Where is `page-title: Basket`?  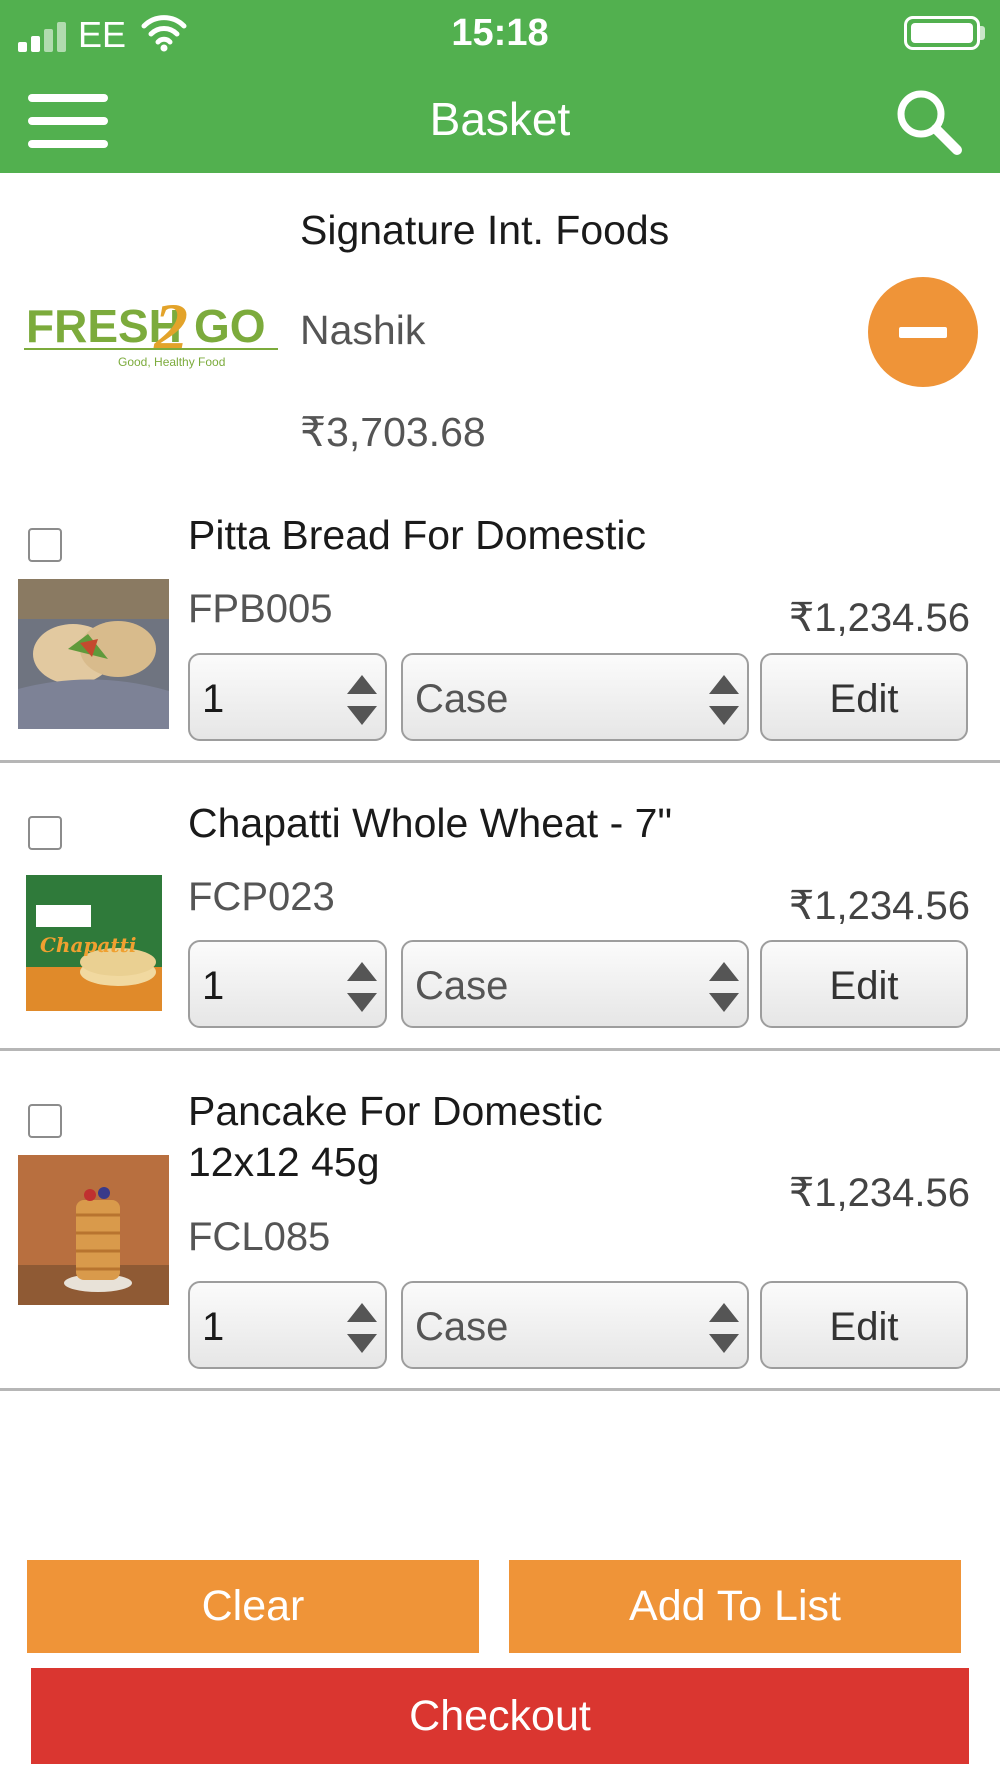 page-title: Basket is located at coordinates (500, 119).